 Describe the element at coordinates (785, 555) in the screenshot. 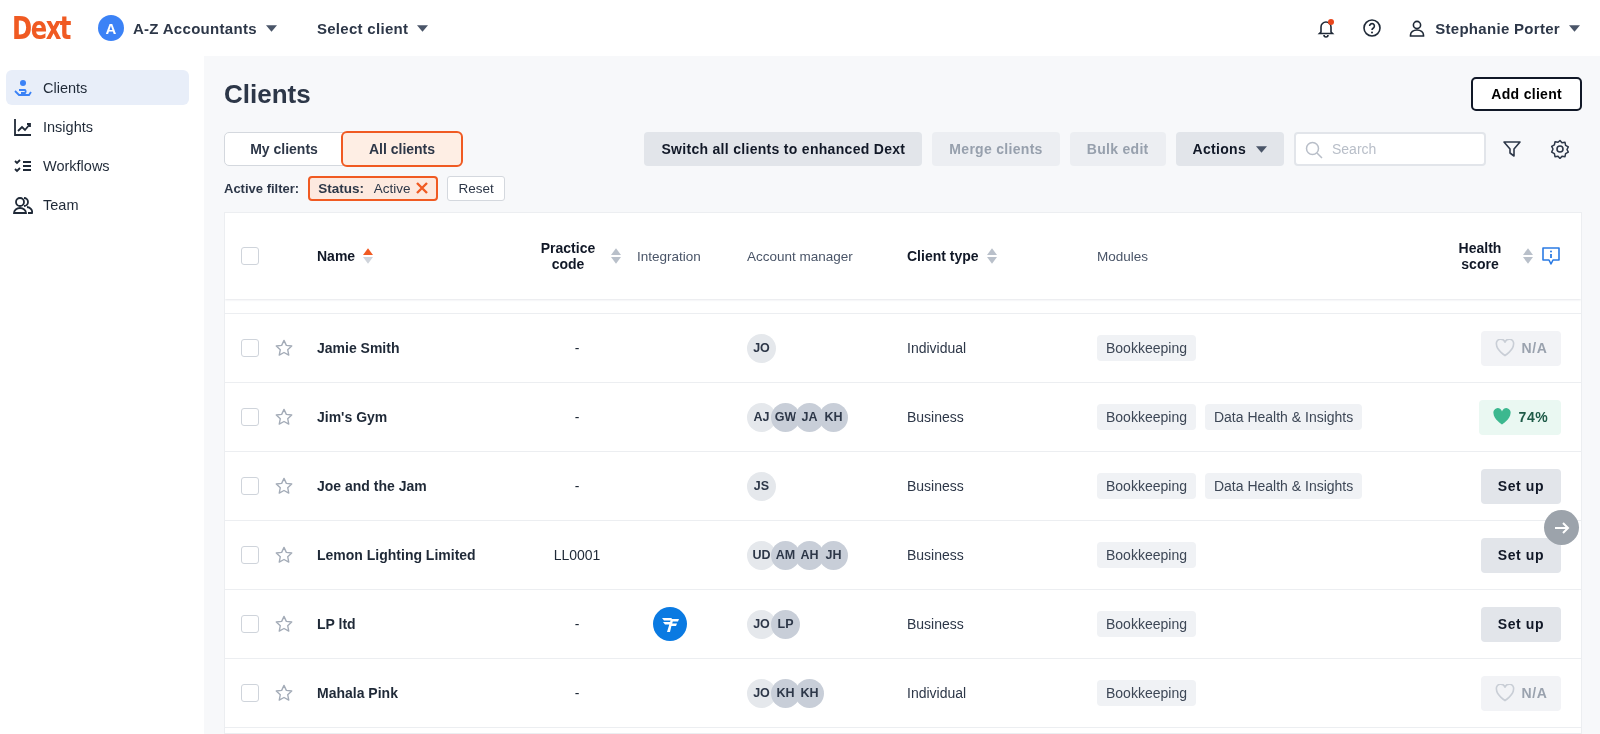

I see `manager-avatar: AM` at that location.